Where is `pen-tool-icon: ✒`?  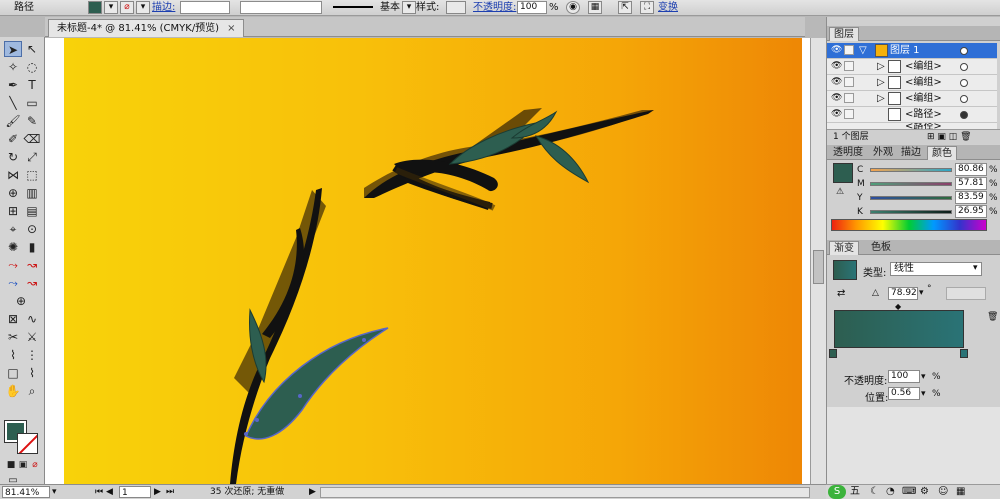
pen-tool-icon: ✒ is located at coordinates (13, 85).